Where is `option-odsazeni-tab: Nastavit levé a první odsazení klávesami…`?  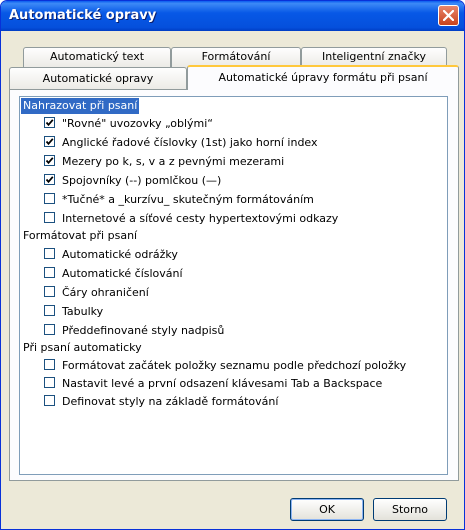
option-odsazeni-tab: Nastavit levé a první odsazení klávesami… is located at coordinates (213, 384).